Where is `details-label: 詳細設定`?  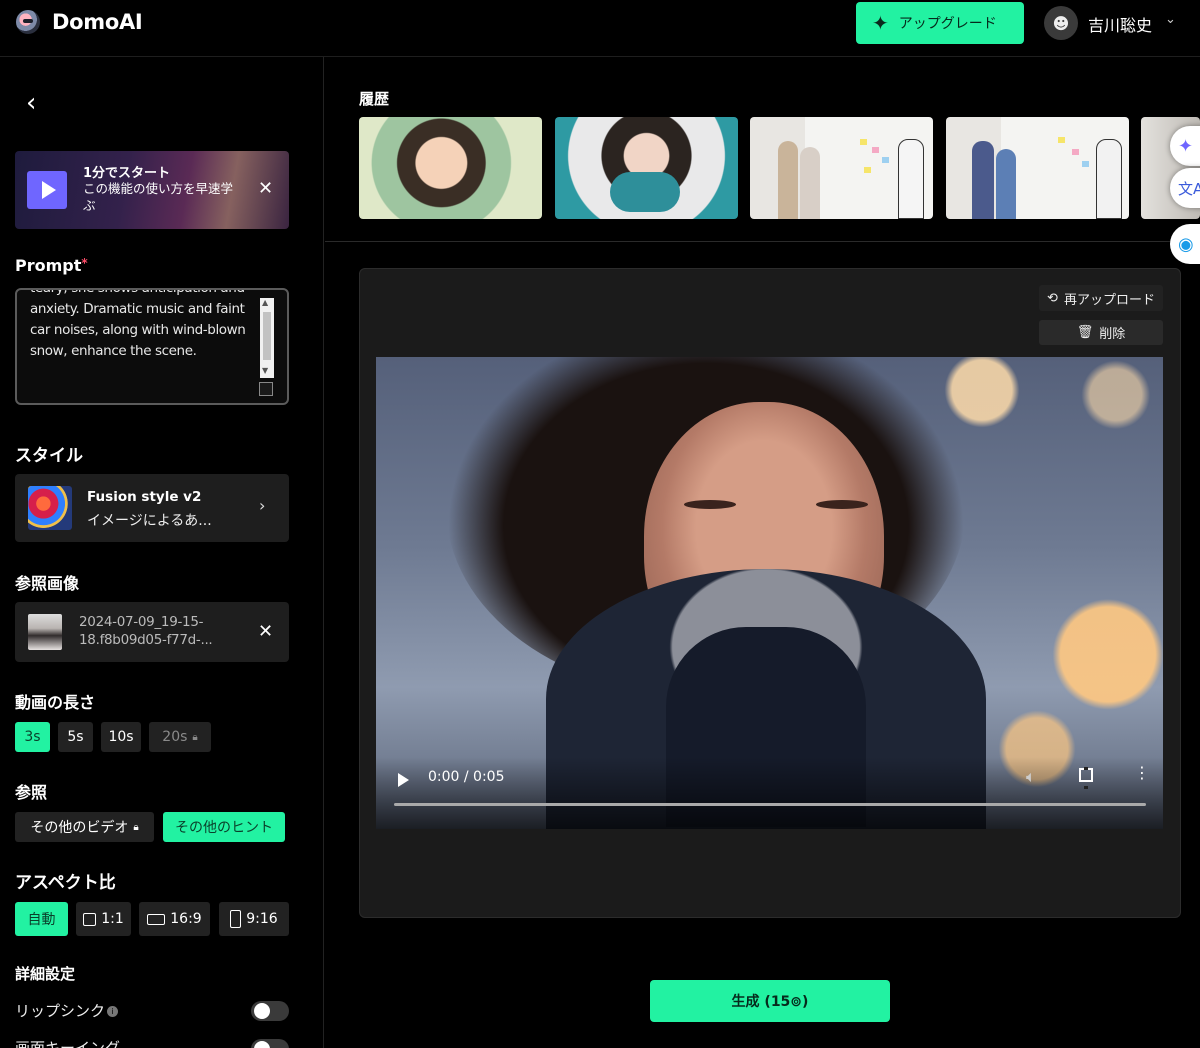 details-label: 詳細設定 is located at coordinates (45, 974).